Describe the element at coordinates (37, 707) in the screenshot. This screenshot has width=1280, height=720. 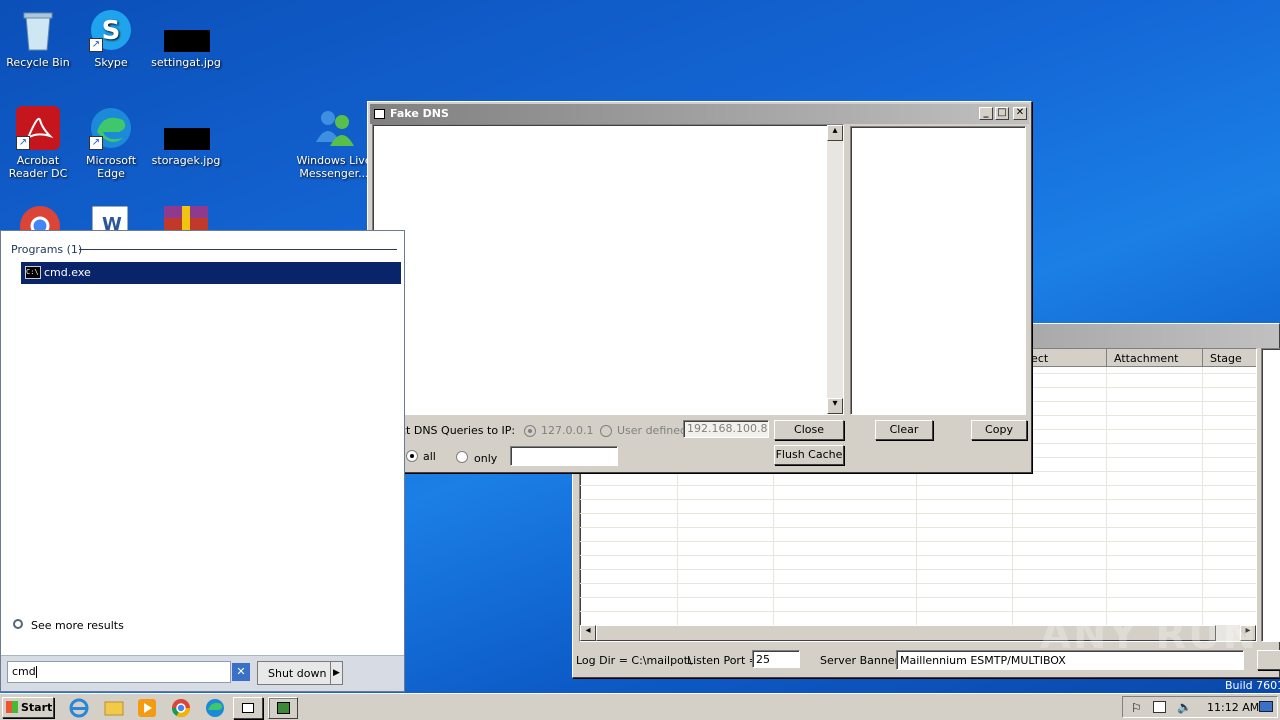
I see `start-label: Start` at that location.